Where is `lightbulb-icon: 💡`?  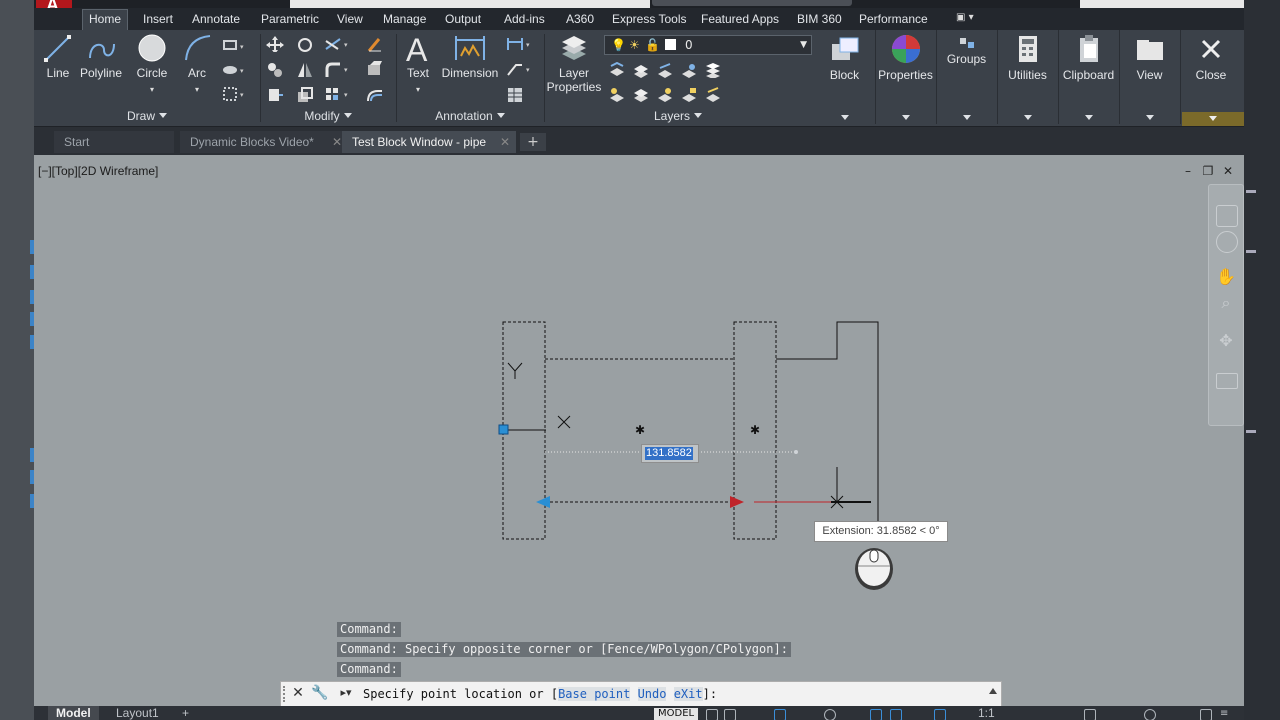
lightbulb-icon: 💡 is located at coordinates (618, 45).